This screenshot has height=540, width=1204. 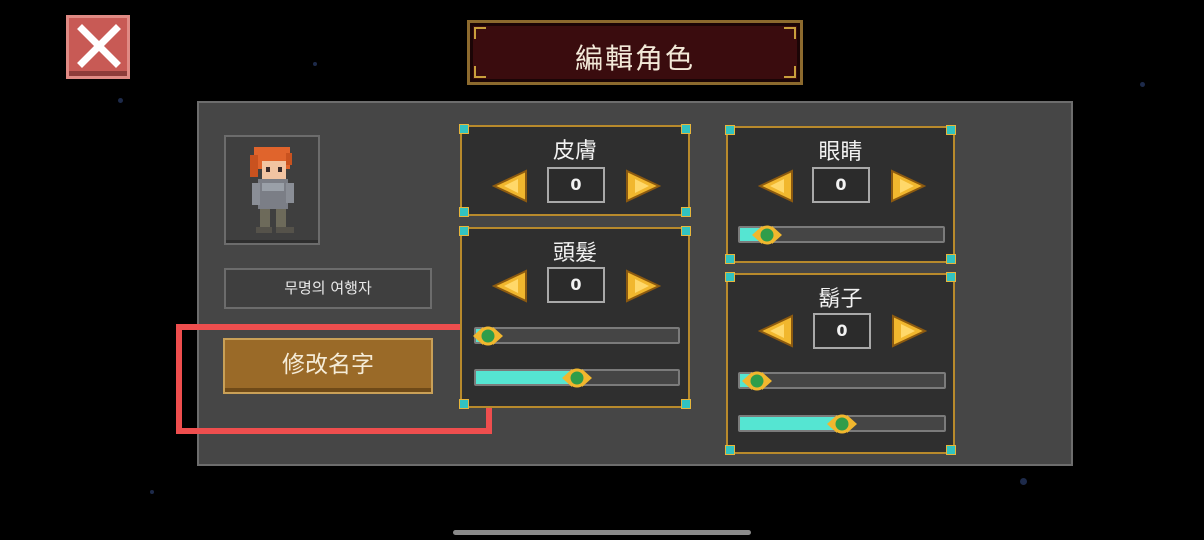 I want to click on eyes-prev-arrow-icon, so click(x=776, y=186).